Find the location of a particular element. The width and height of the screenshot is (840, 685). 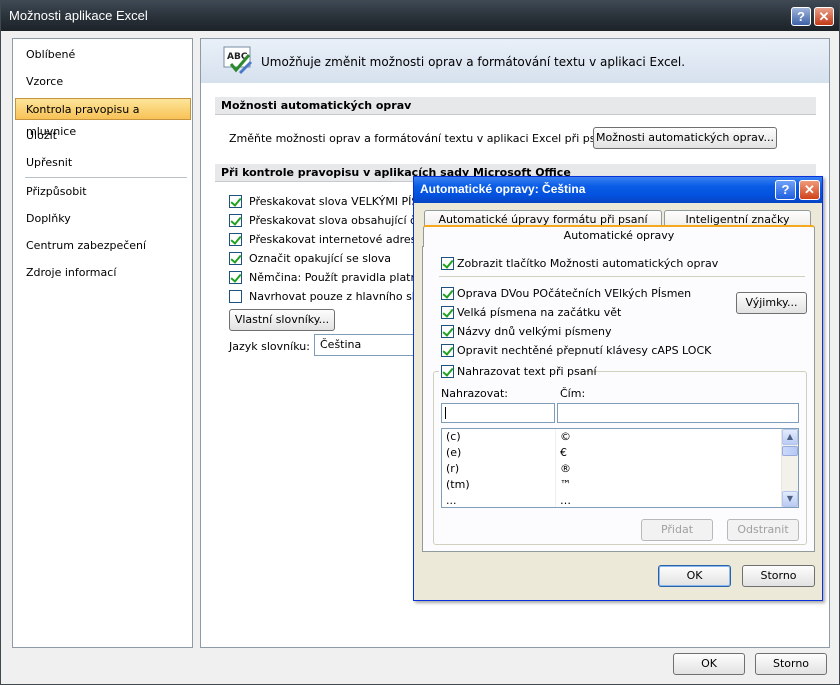

cancel-button: Storno is located at coordinates (791, 664).